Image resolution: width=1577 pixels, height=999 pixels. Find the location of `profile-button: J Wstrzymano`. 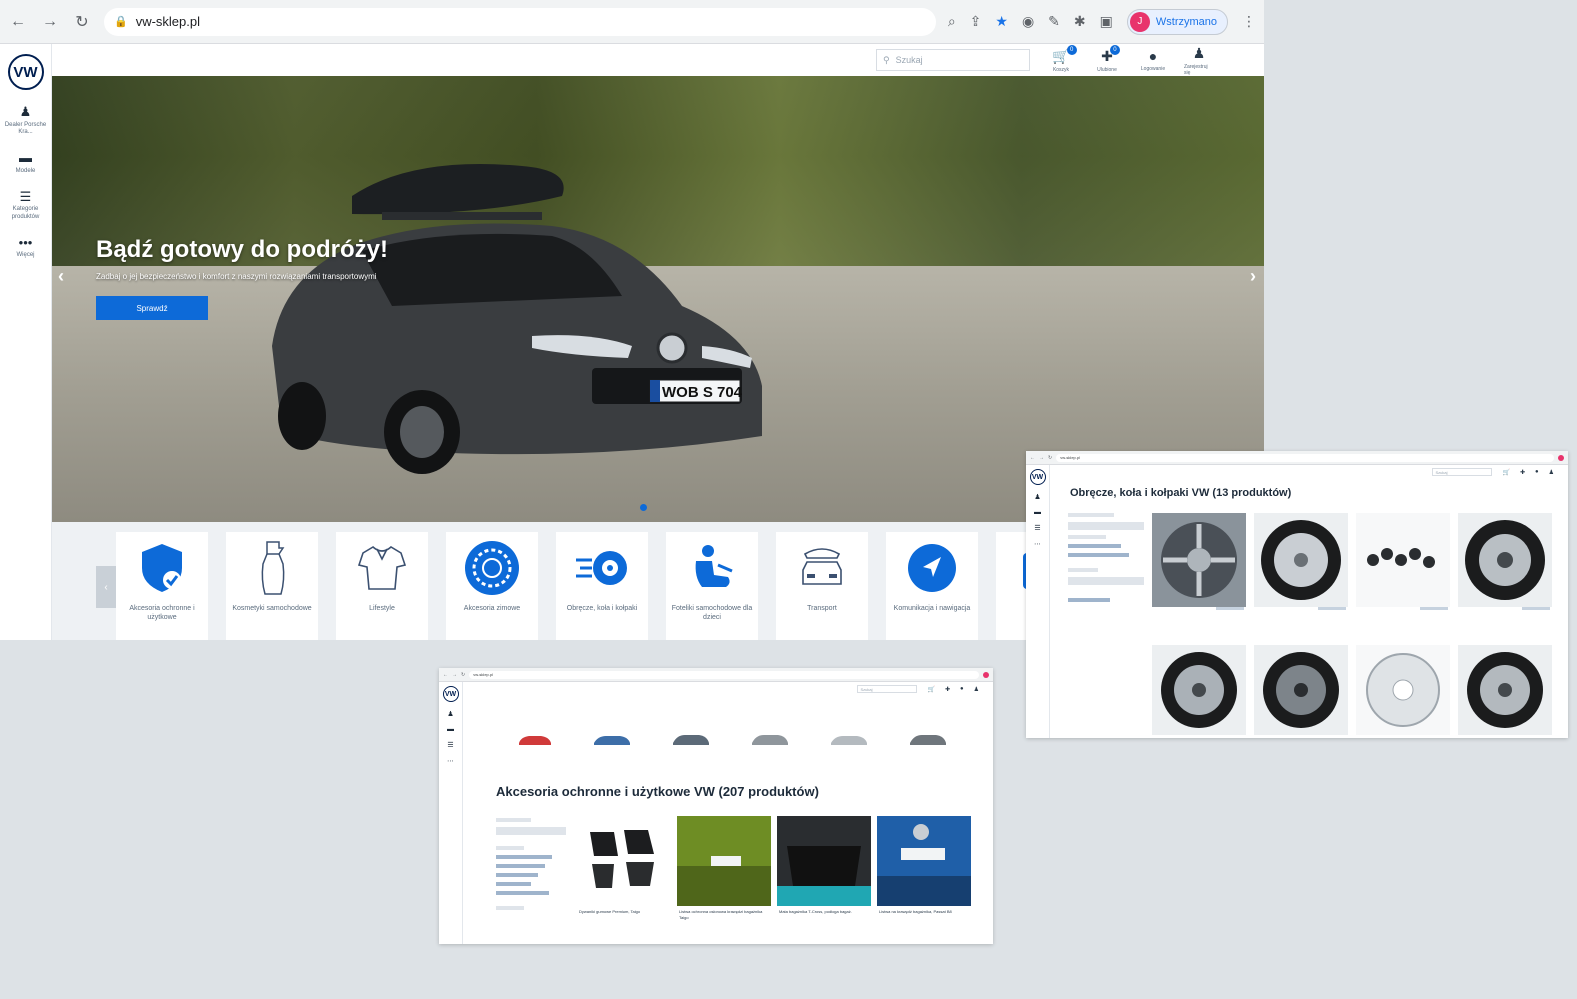

profile-button: J Wstrzymano is located at coordinates (1177, 21).